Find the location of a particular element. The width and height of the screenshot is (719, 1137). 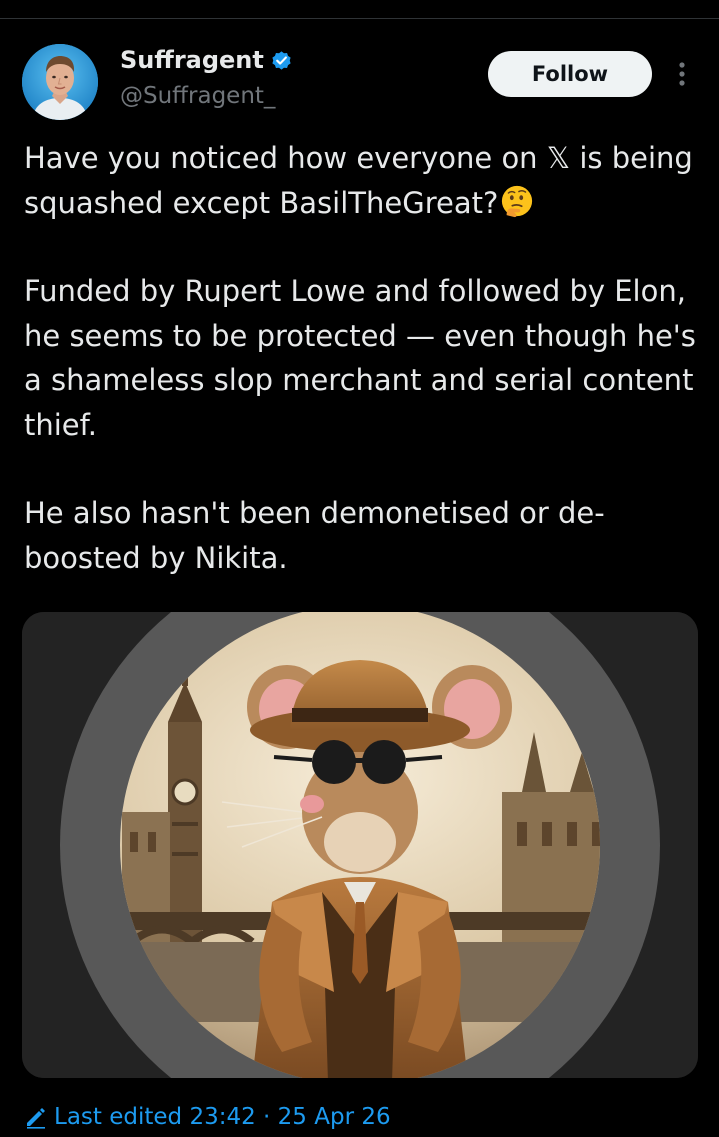

author-name-row: Suffragent is located at coordinates (206, 60).